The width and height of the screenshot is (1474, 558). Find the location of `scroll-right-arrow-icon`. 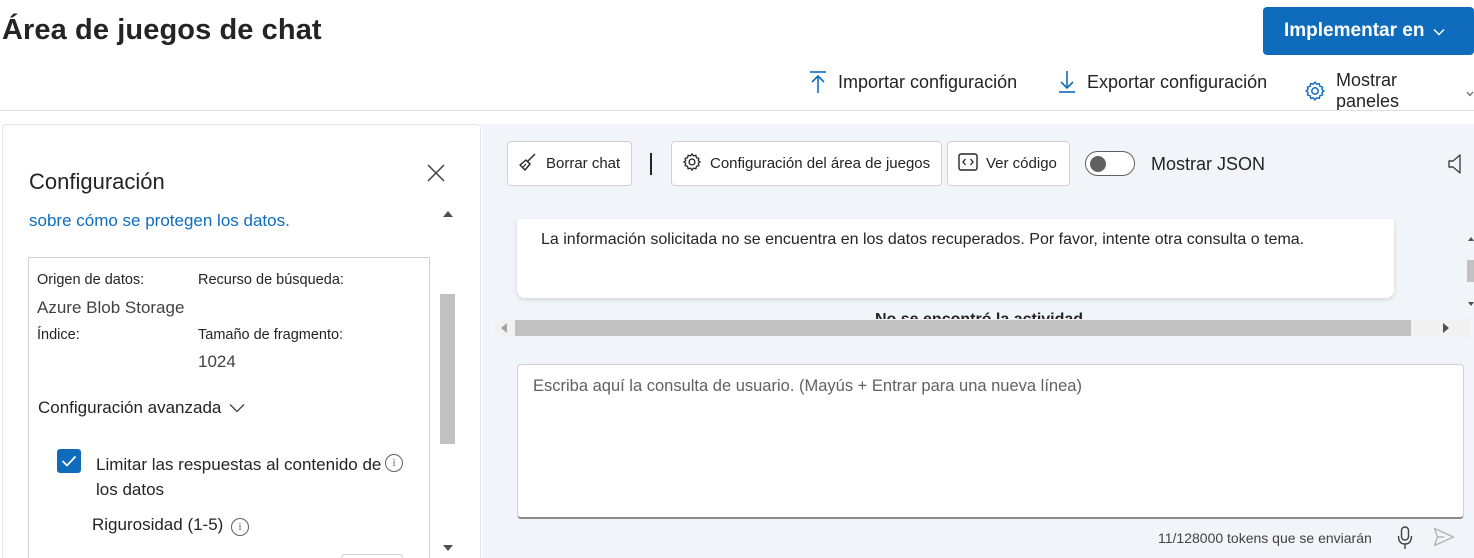

scroll-right-arrow-icon is located at coordinates (1446, 328).